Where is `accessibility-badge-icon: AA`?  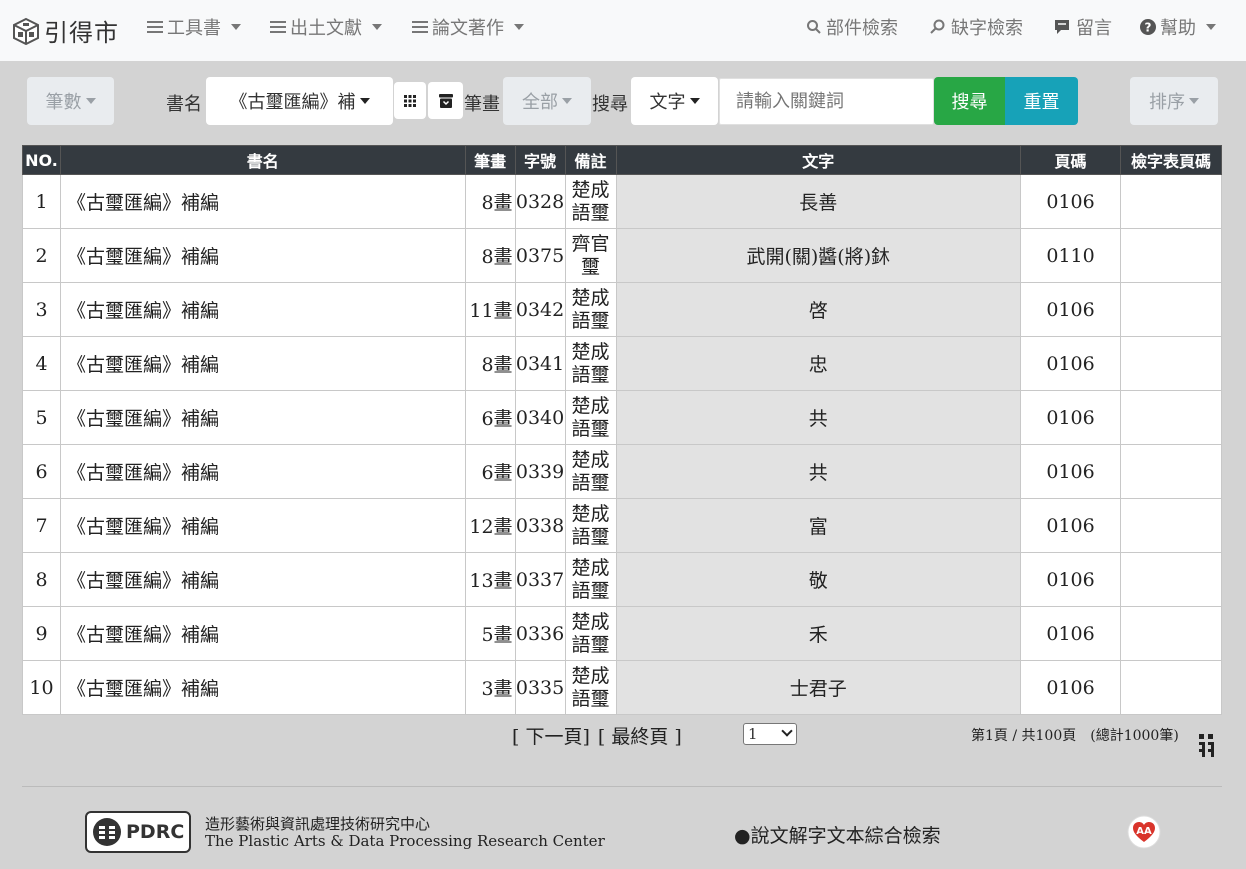
accessibility-badge-icon: AA is located at coordinates (1144, 832).